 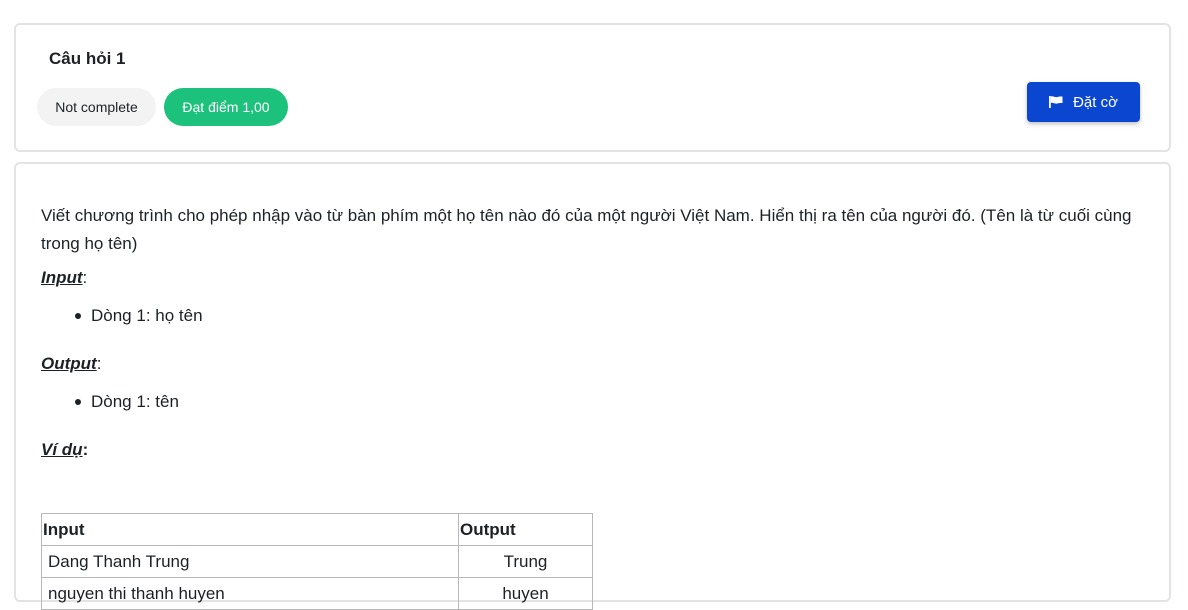 I want to click on table-cell-input: nguyen thi thanh huyen, so click(x=250, y=593).